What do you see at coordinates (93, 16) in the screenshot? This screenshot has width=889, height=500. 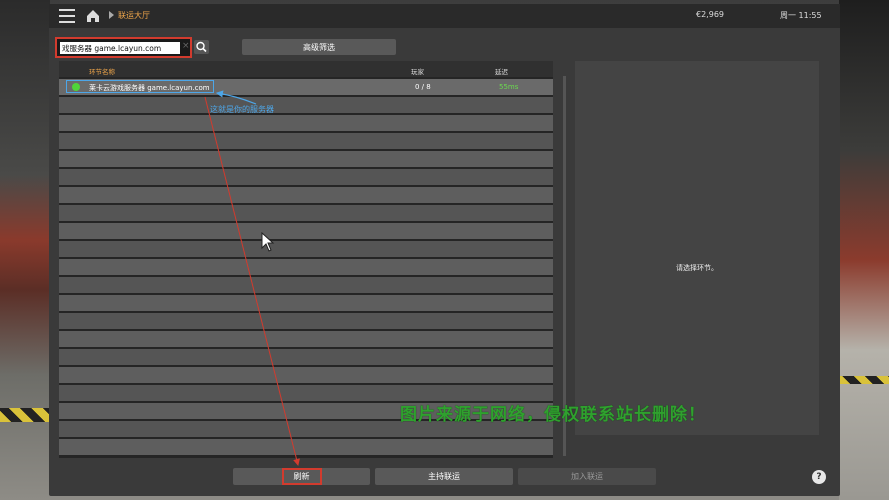 I see `home-icon` at bounding box center [93, 16].